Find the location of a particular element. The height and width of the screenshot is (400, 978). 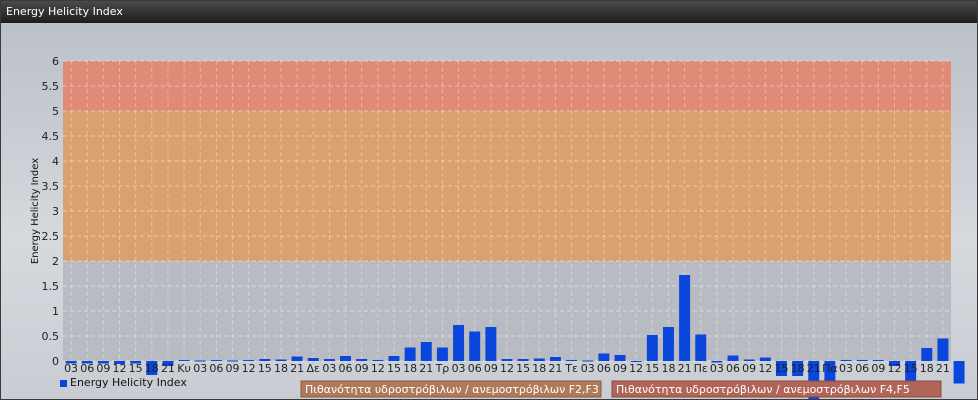

y-tick-label: 5 is located at coordinates (55, 111).